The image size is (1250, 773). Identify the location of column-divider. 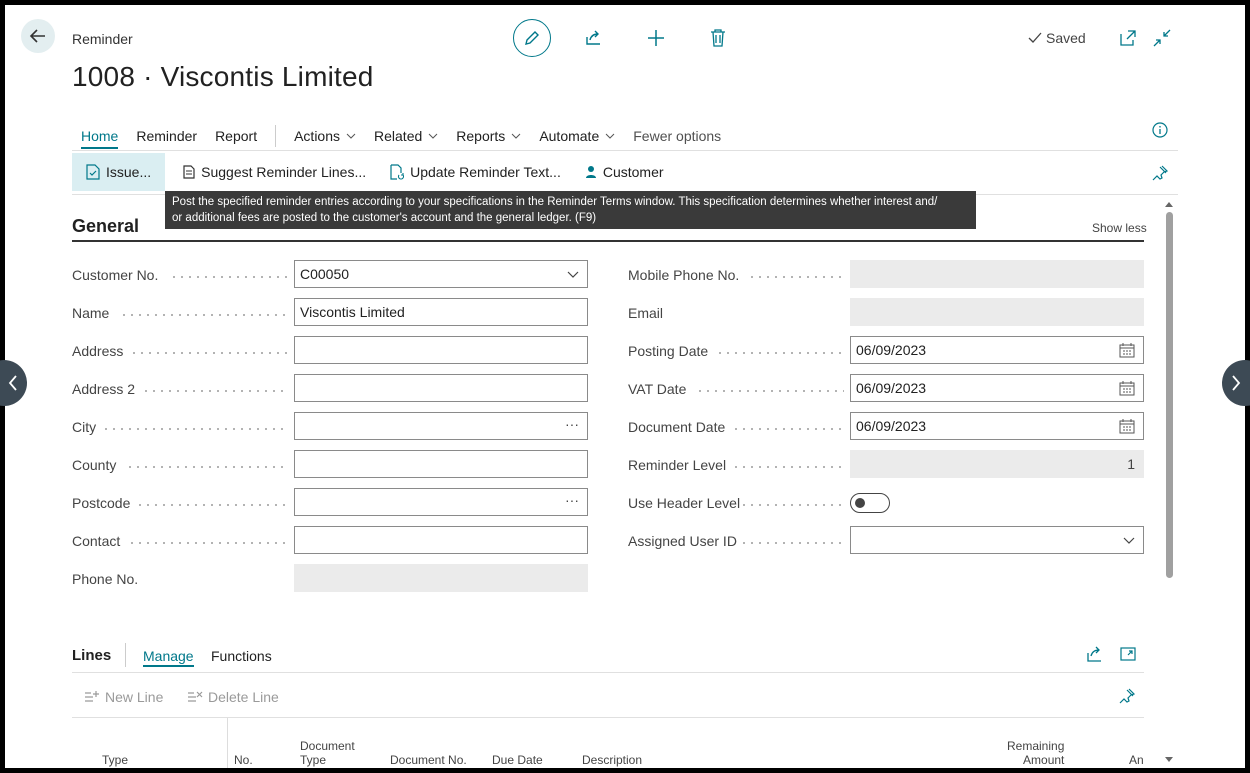
(227, 743).